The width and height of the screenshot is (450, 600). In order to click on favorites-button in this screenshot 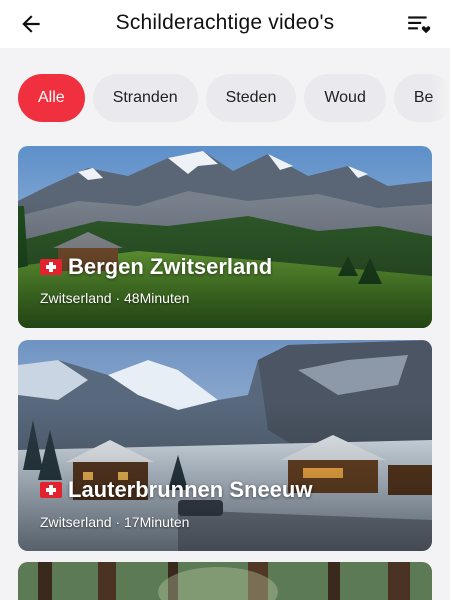, I will do `click(419, 24)`.